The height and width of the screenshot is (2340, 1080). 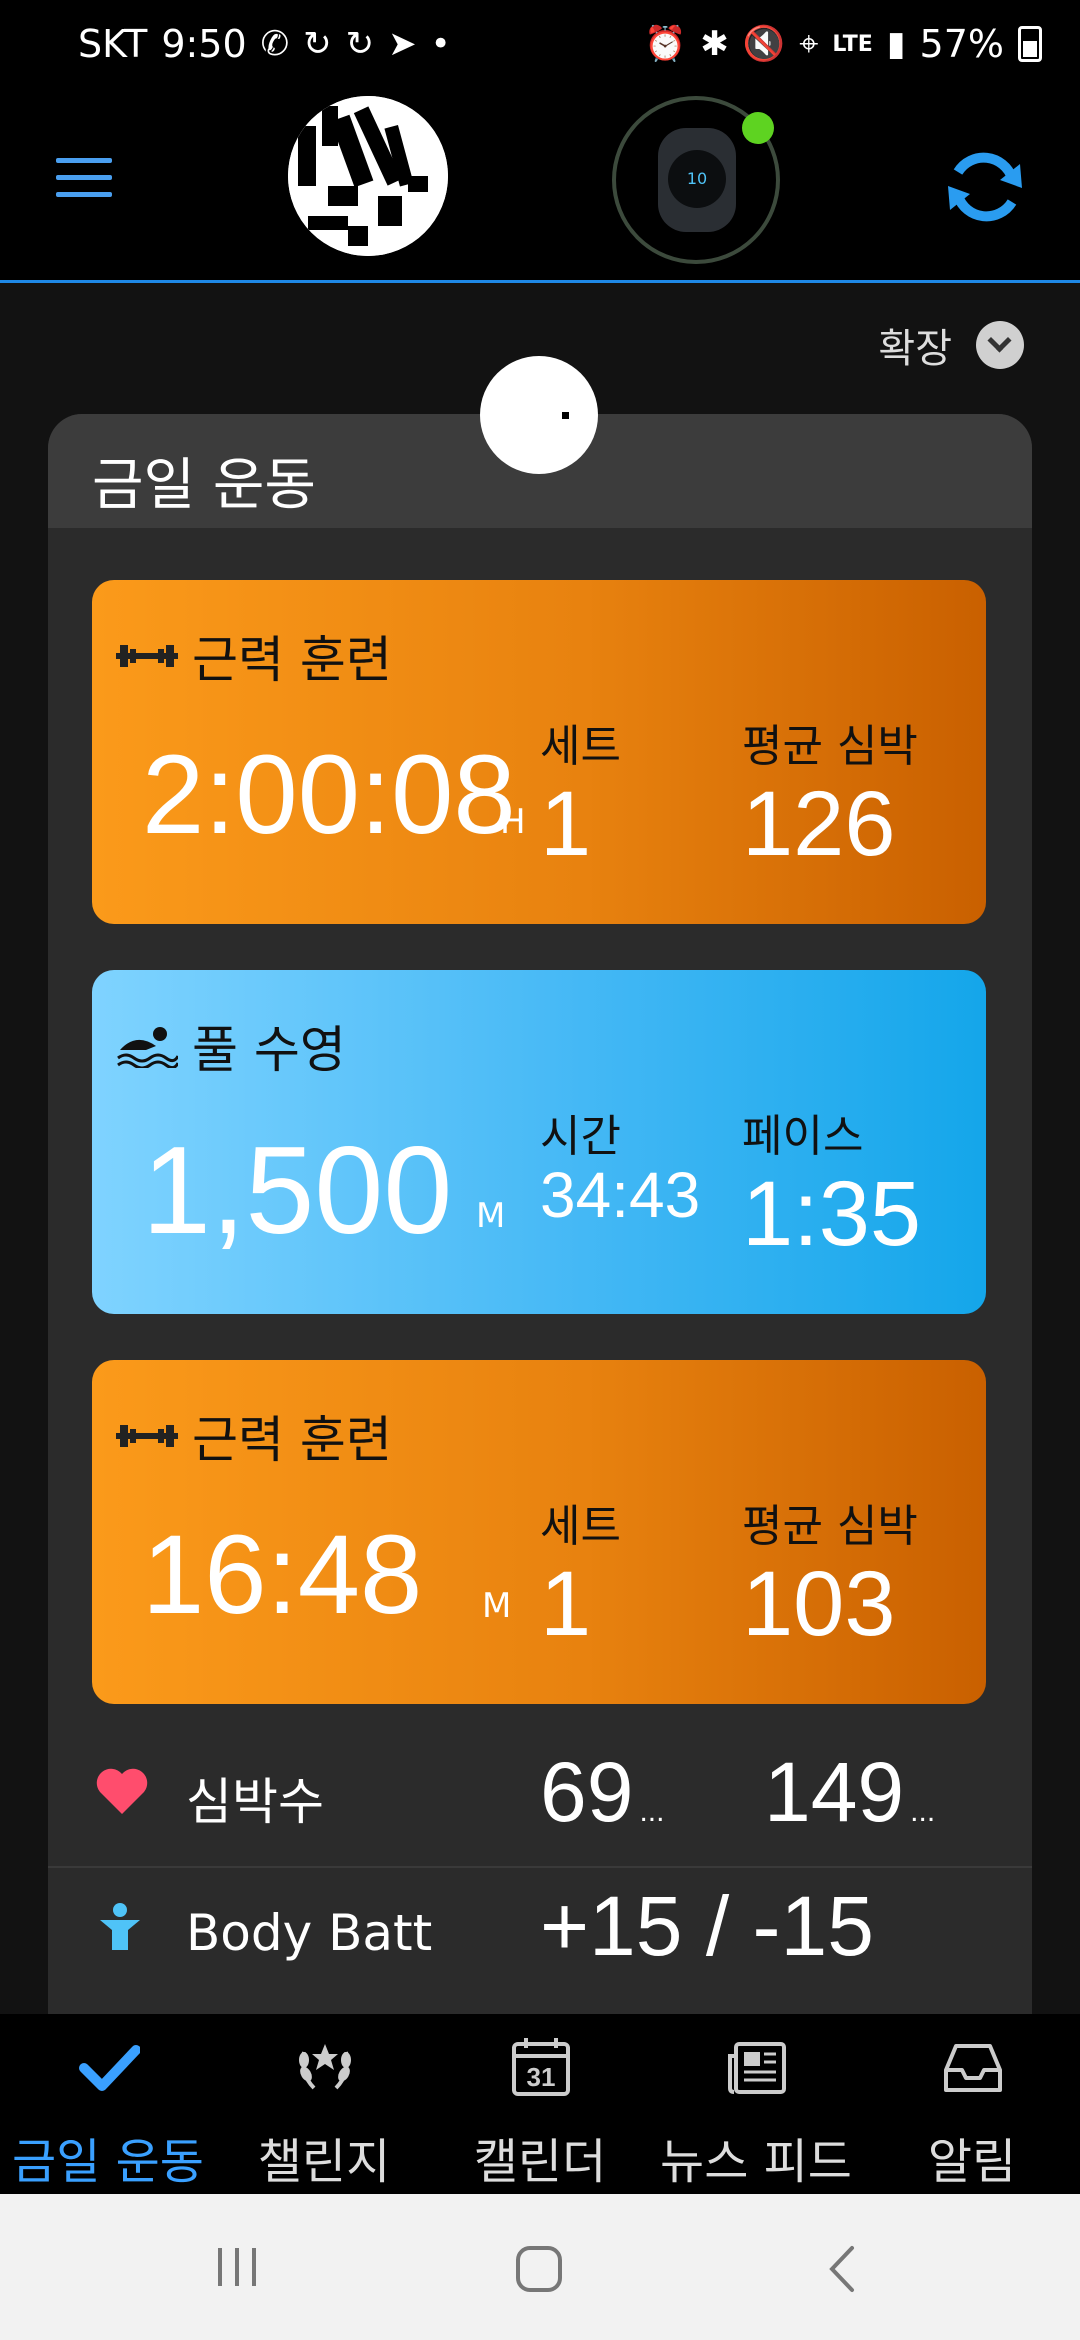 I want to click on menu-icon, so click(x=84, y=180).